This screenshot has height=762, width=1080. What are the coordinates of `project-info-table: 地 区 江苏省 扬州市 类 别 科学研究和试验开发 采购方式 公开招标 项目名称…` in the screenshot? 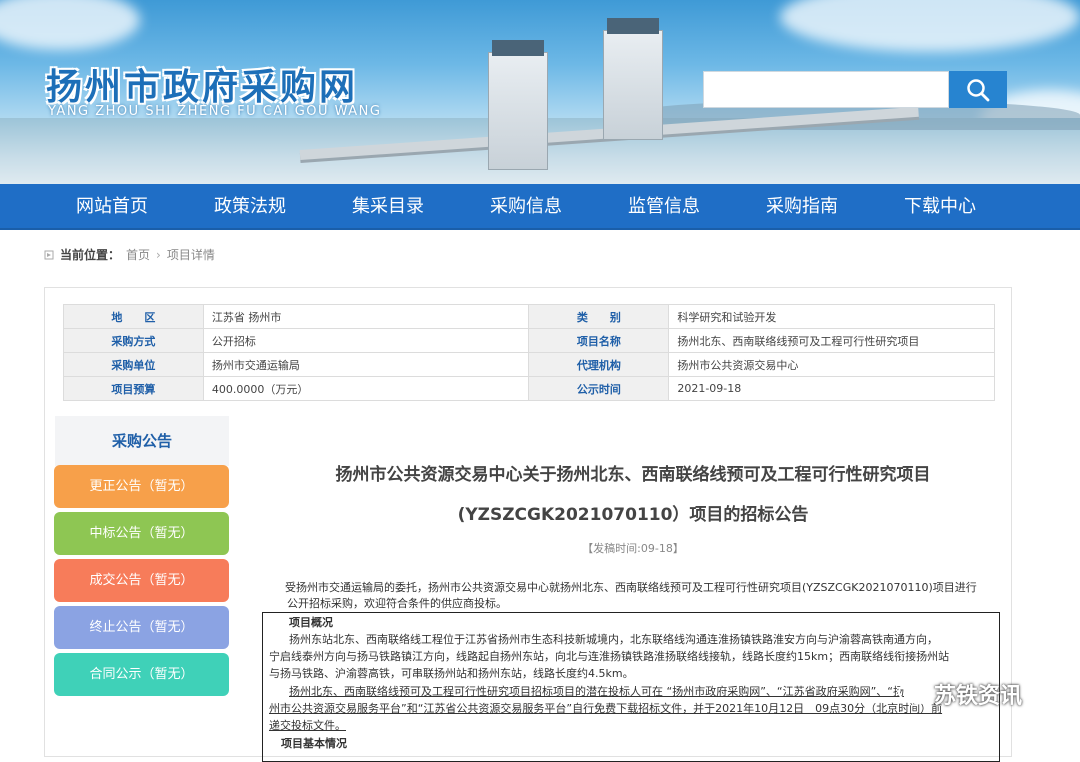 It's located at (529, 352).